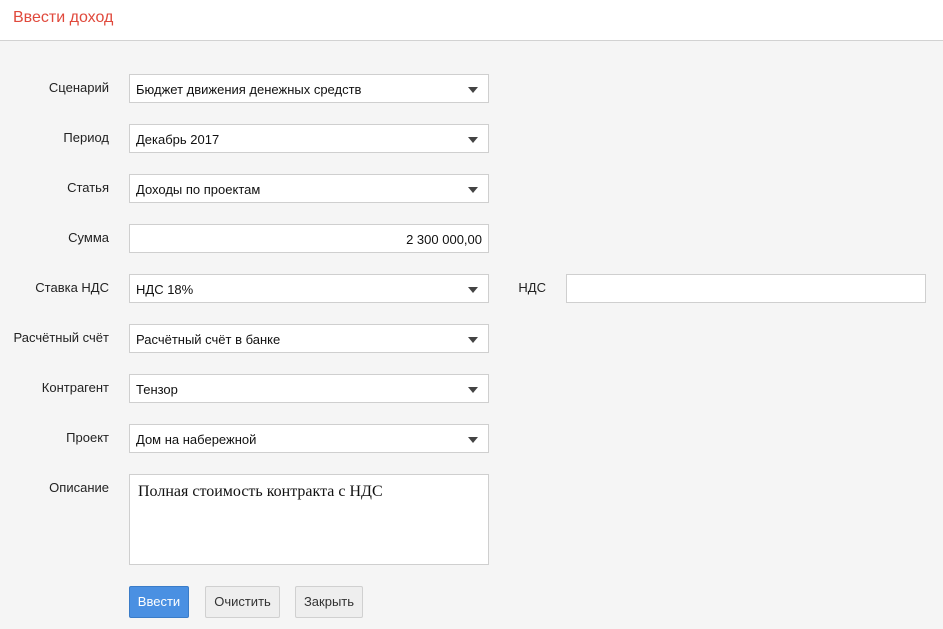 The image size is (943, 629). Describe the element at coordinates (196, 439) in the screenshot. I see `project-value: Дом на набережной` at that location.